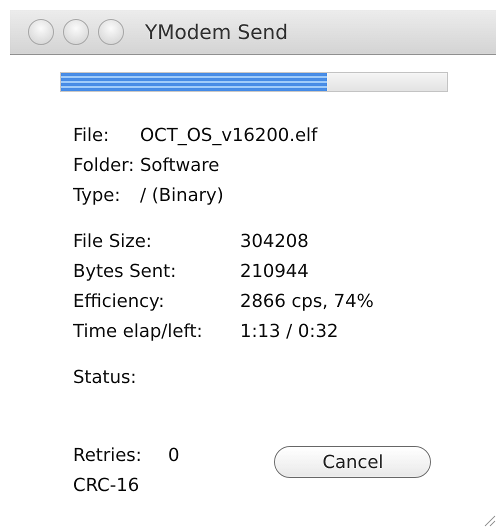 The height and width of the screenshot is (527, 496). What do you see at coordinates (104, 377) in the screenshot?
I see `status-label: Status:` at bounding box center [104, 377].